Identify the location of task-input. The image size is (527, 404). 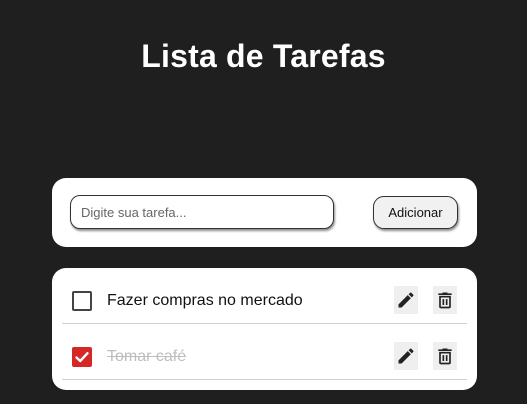
(202, 212).